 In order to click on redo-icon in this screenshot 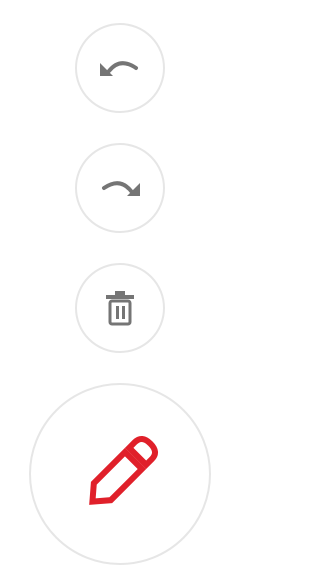, I will do `click(120, 188)`.